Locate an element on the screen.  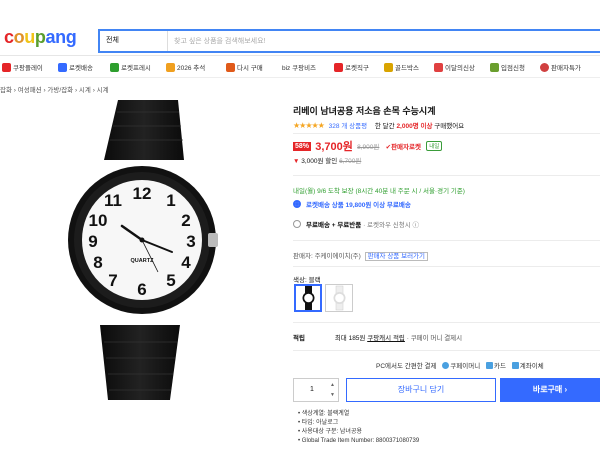
quantity-value: 1 is located at coordinates (312, 389).